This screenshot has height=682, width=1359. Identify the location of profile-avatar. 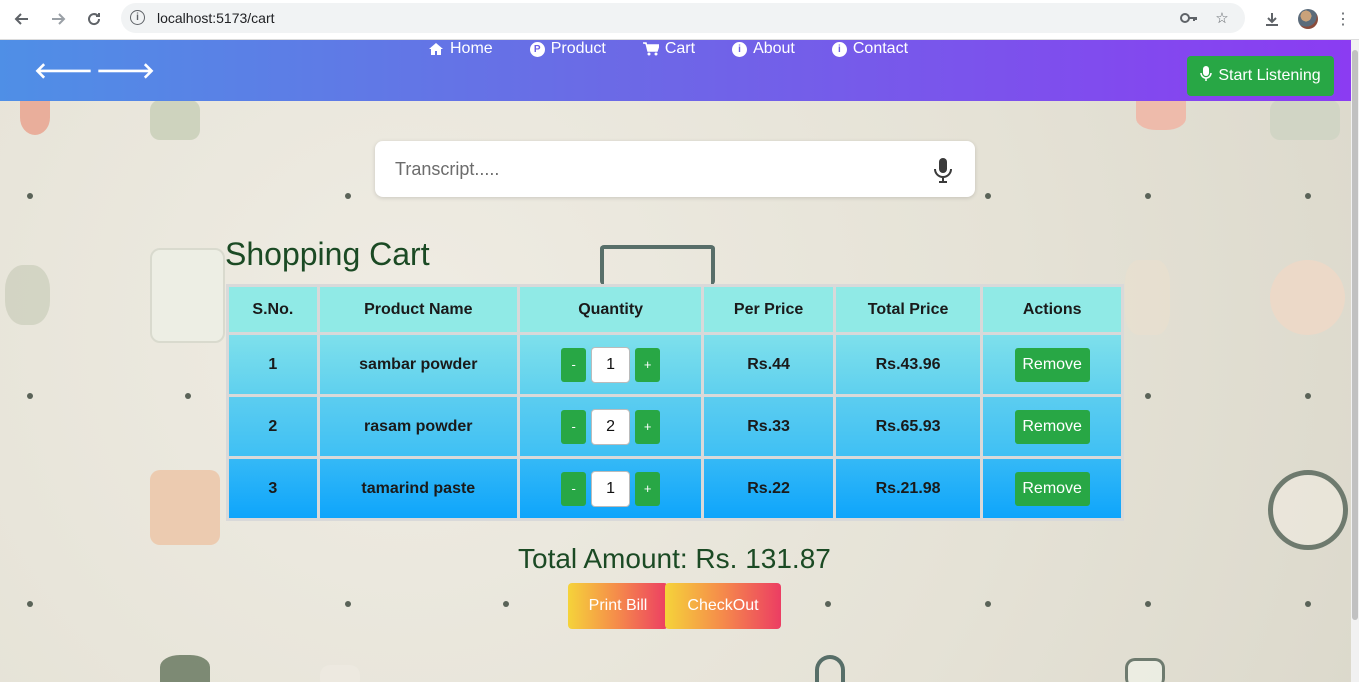
(1308, 19).